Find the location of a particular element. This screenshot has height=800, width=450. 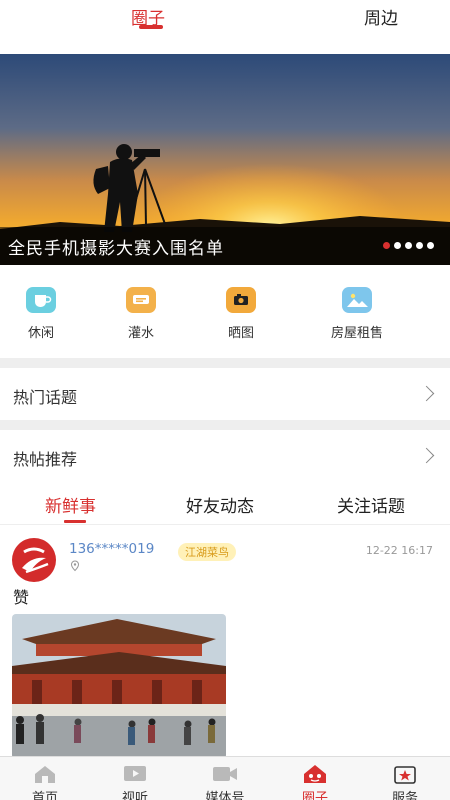

bottom-nav-bar: 首页 视听 媒体号 圈子 服务 is located at coordinates (225, 778).